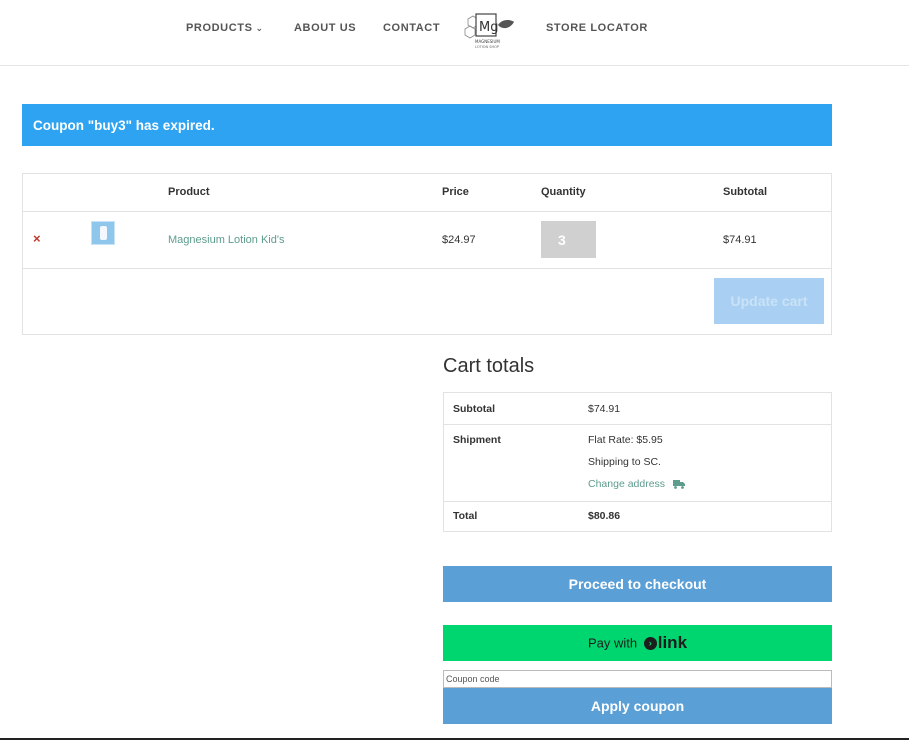 The height and width of the screenshot is (740, 909). I want to click on header-quantity: Quantity, so click(563, 192).